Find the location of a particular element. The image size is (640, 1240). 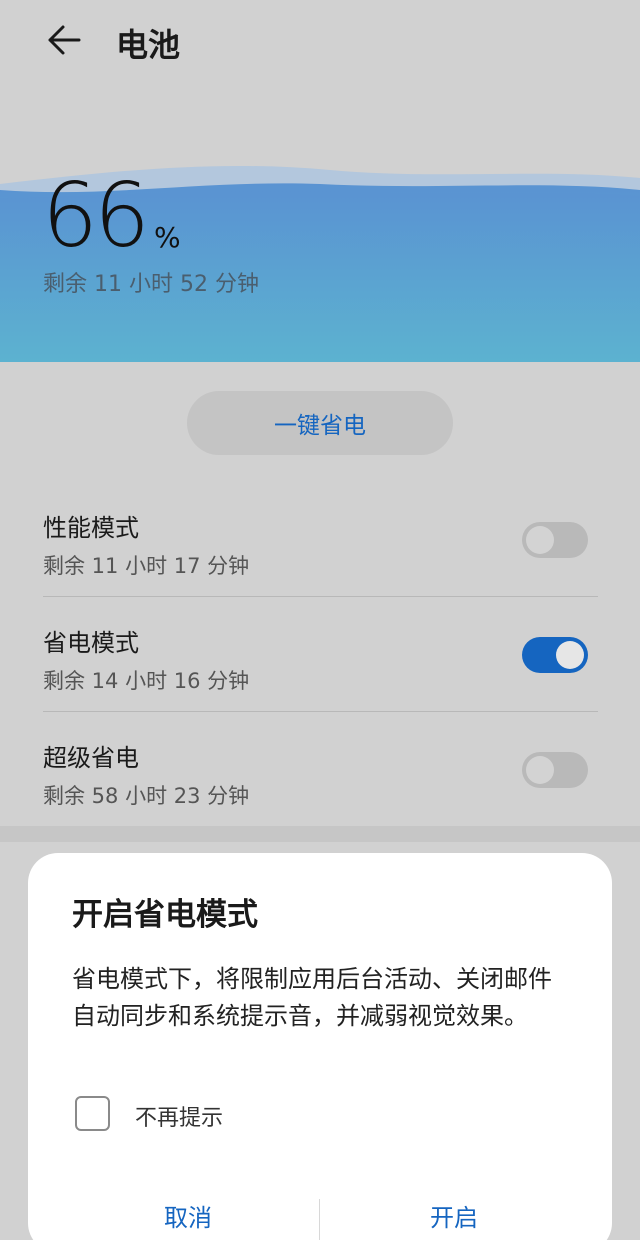

mode-title: 性能模式 is located at coordinates (91, 528).